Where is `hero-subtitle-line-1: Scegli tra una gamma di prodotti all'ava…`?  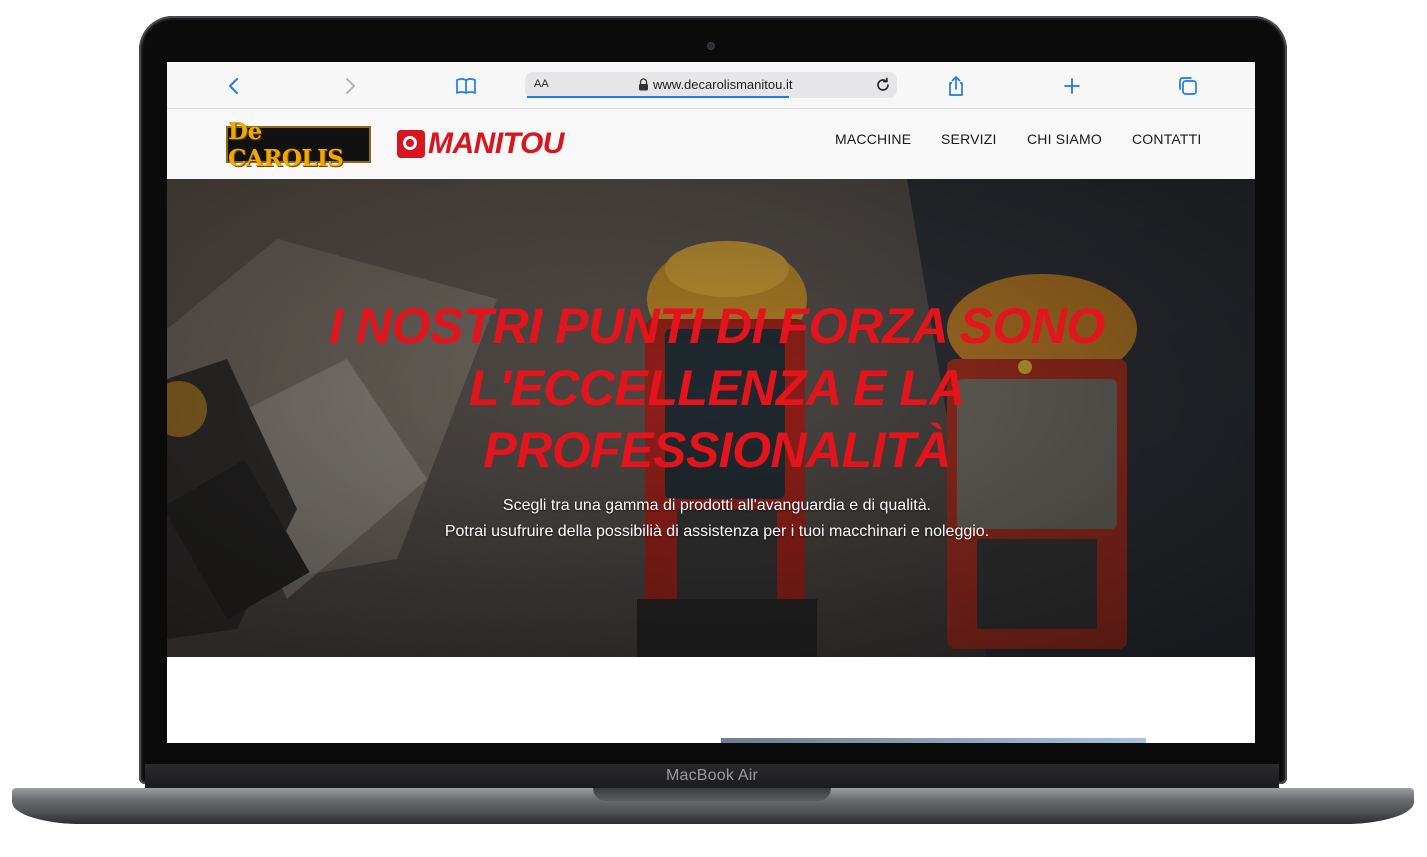 hero-subtitle-line-1: Scegli tra una gamma di prodotti all'ava… is located at coordinates (717, 505).